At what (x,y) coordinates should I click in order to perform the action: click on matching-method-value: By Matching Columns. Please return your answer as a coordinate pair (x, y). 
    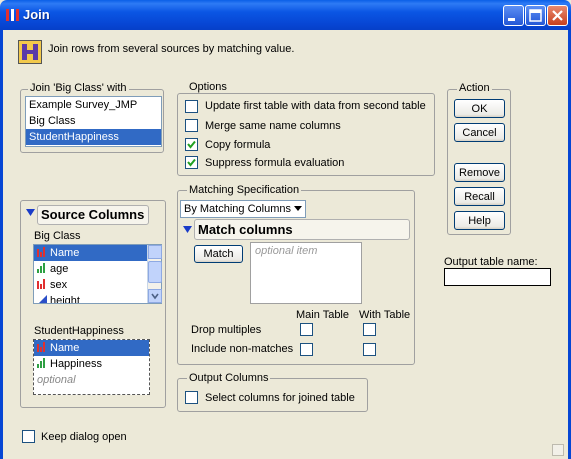
    Looking at the image, I should click on (237, 209).